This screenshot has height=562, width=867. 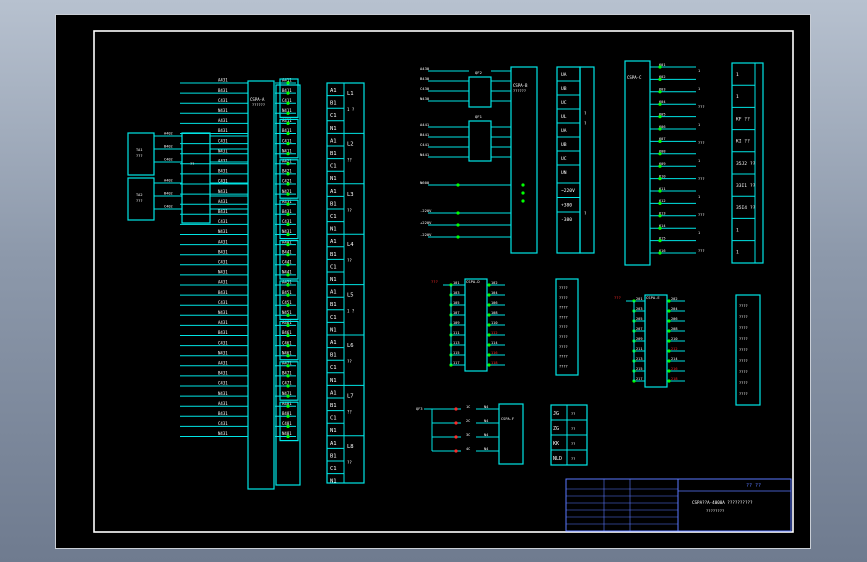 What do you see at coordinates (456, 363) in the screenshot?
I see `di-terminal: 117` at bounding box center [456, 363].